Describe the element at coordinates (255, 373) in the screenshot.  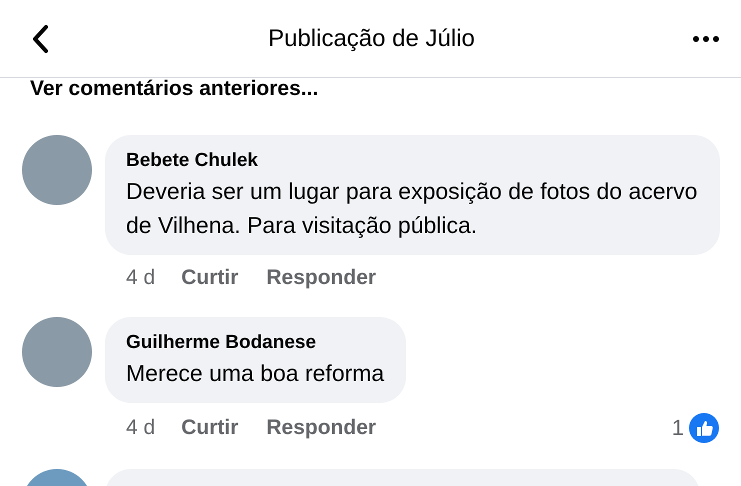
I see `comment-text: Merece uma boa reforma` at that location.